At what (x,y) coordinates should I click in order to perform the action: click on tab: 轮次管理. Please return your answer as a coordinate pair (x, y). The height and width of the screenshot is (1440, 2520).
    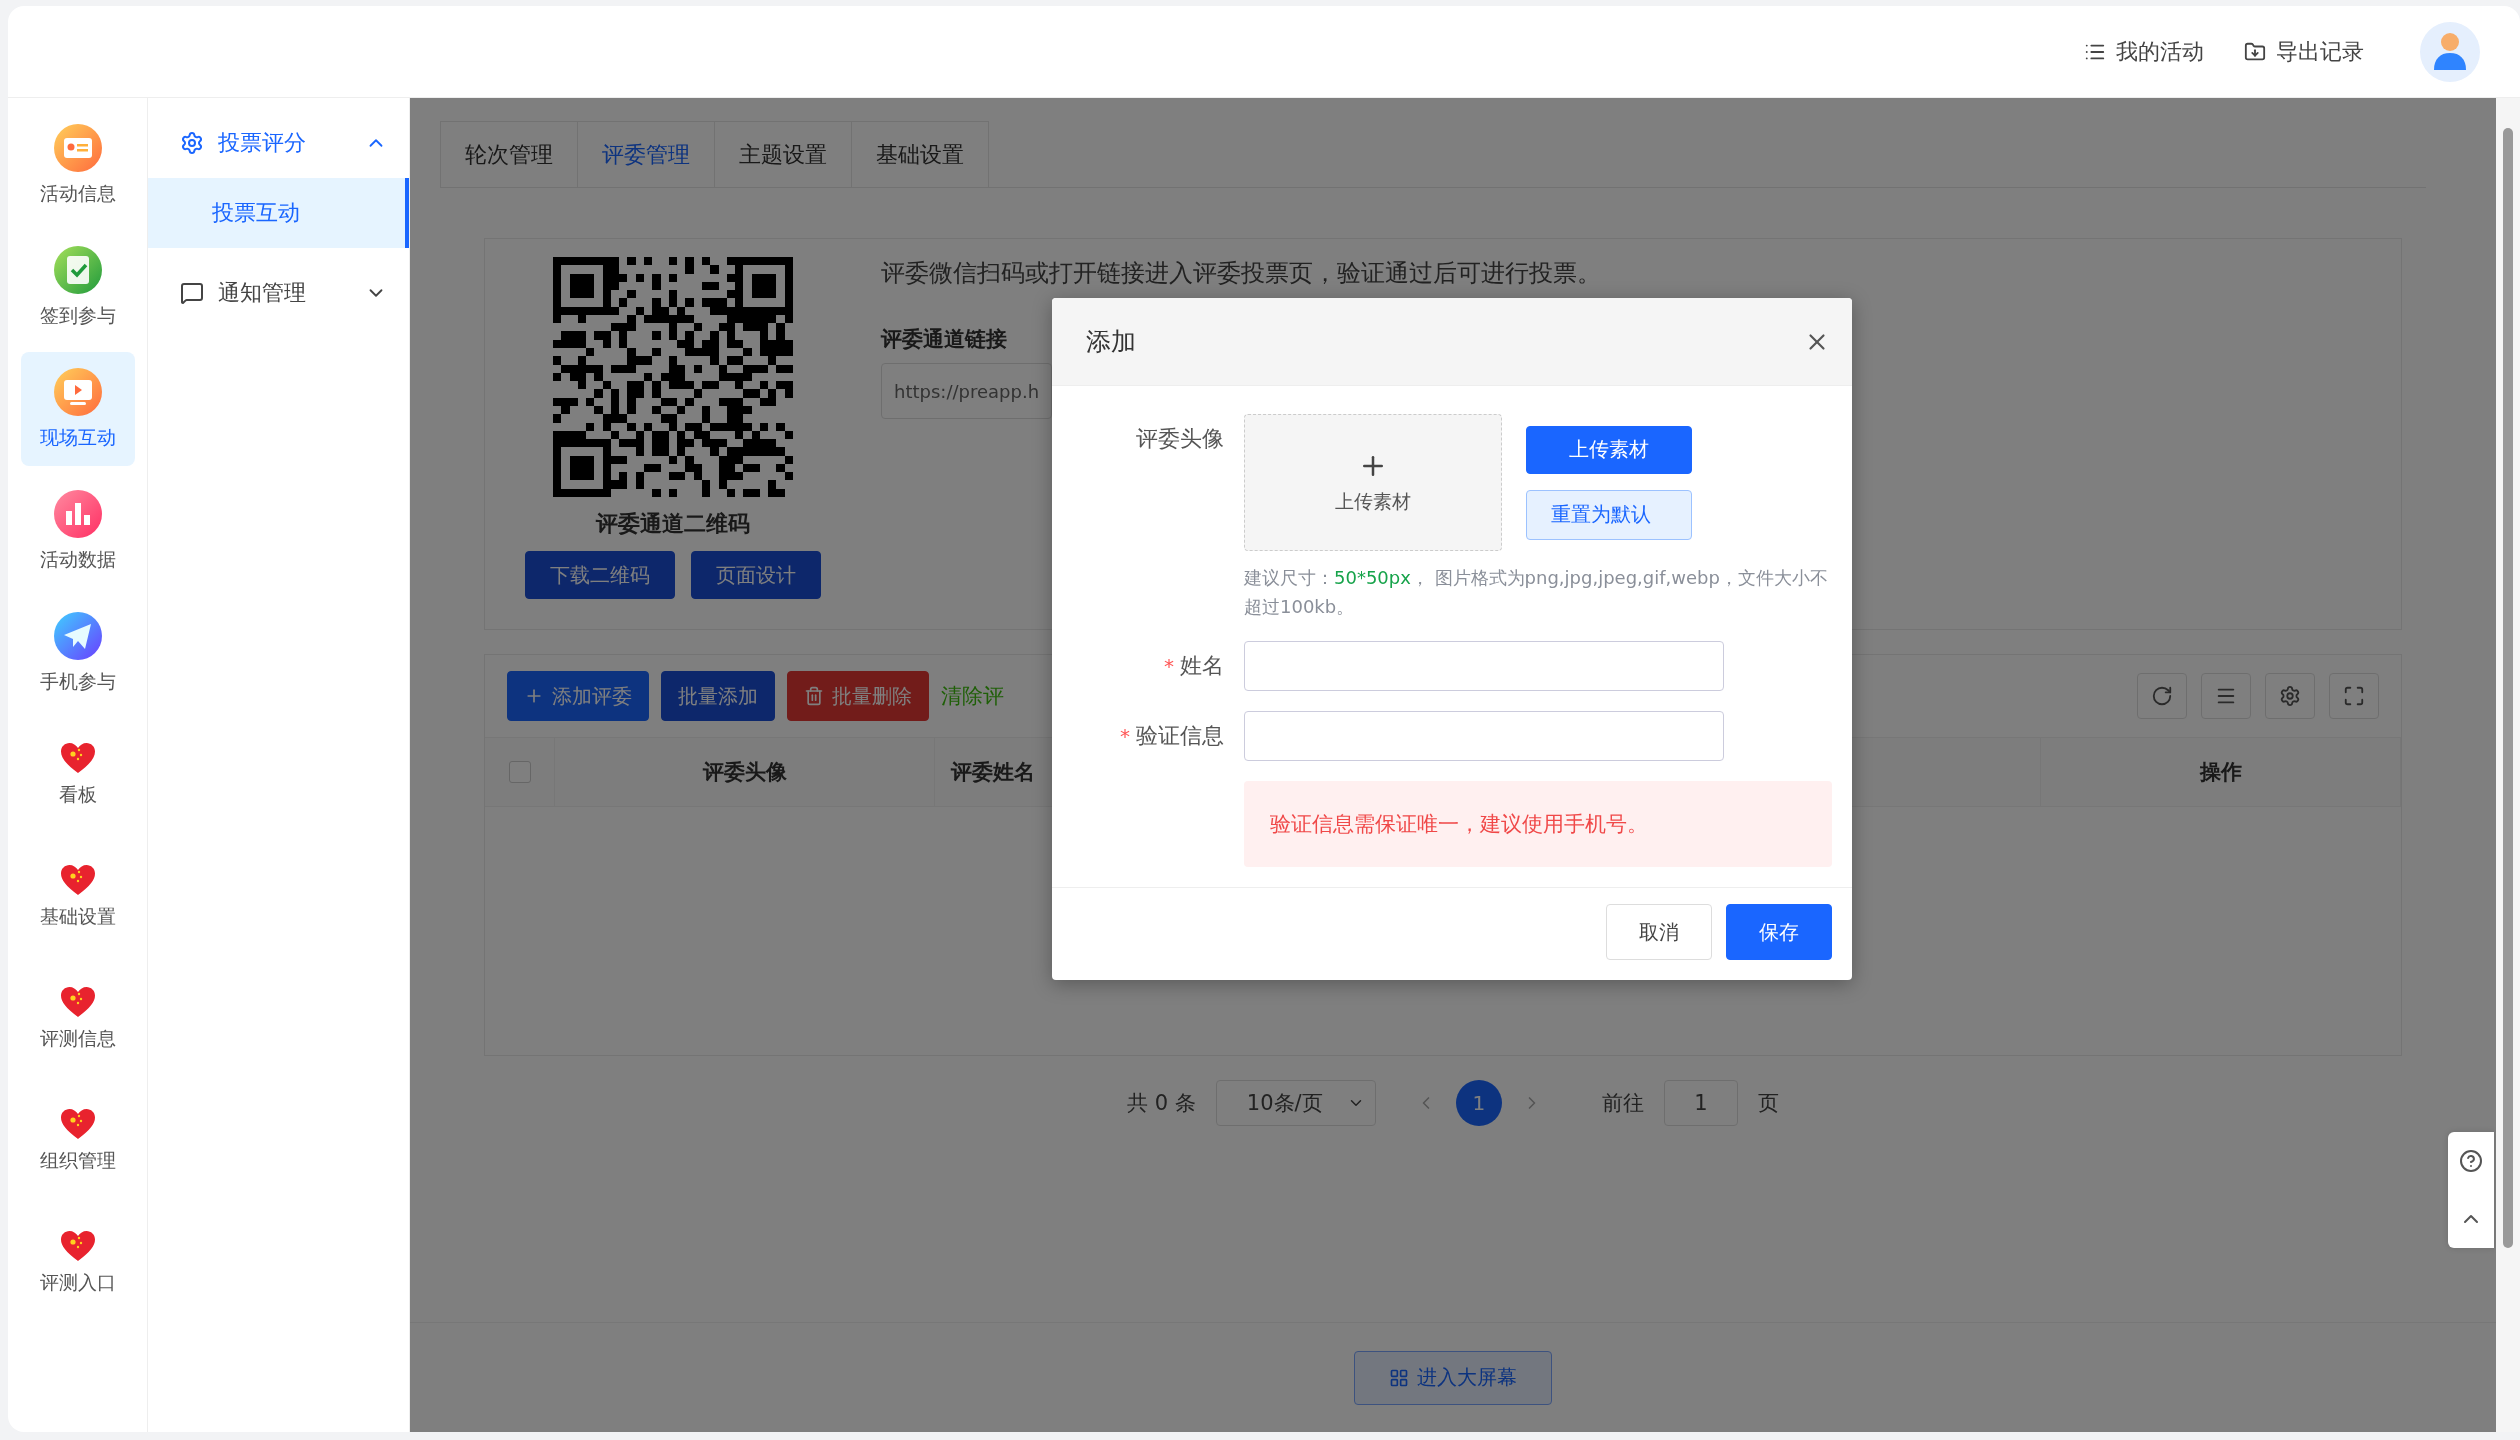
    Looking at the image, I should click on (509, 154).